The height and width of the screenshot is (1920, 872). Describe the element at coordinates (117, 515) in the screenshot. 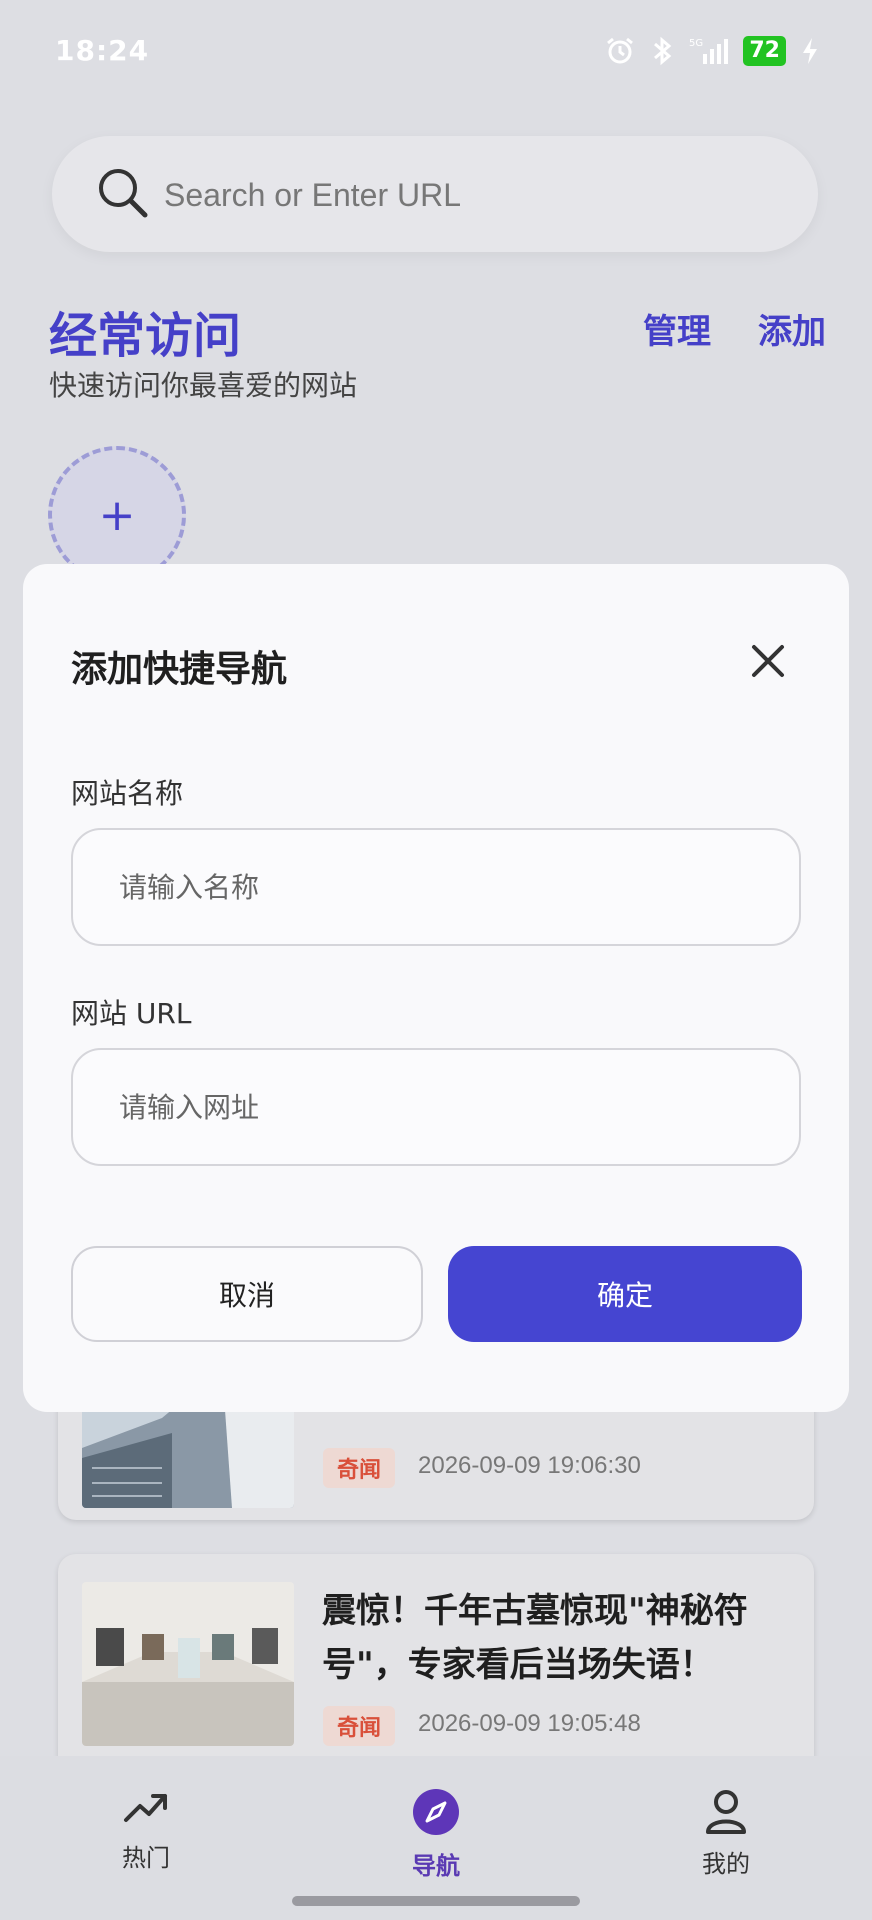

I see `plus-icon: +` at that location.